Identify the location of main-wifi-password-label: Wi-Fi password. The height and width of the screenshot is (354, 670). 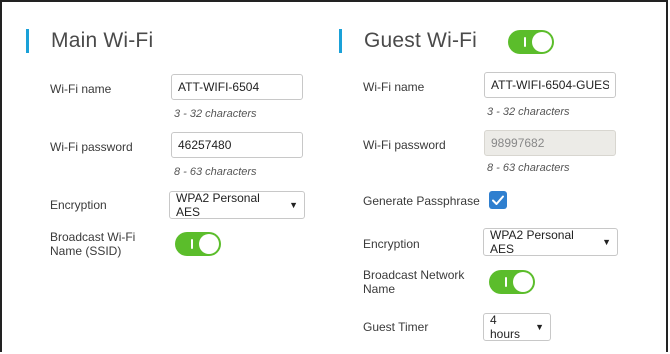
(91, 147).